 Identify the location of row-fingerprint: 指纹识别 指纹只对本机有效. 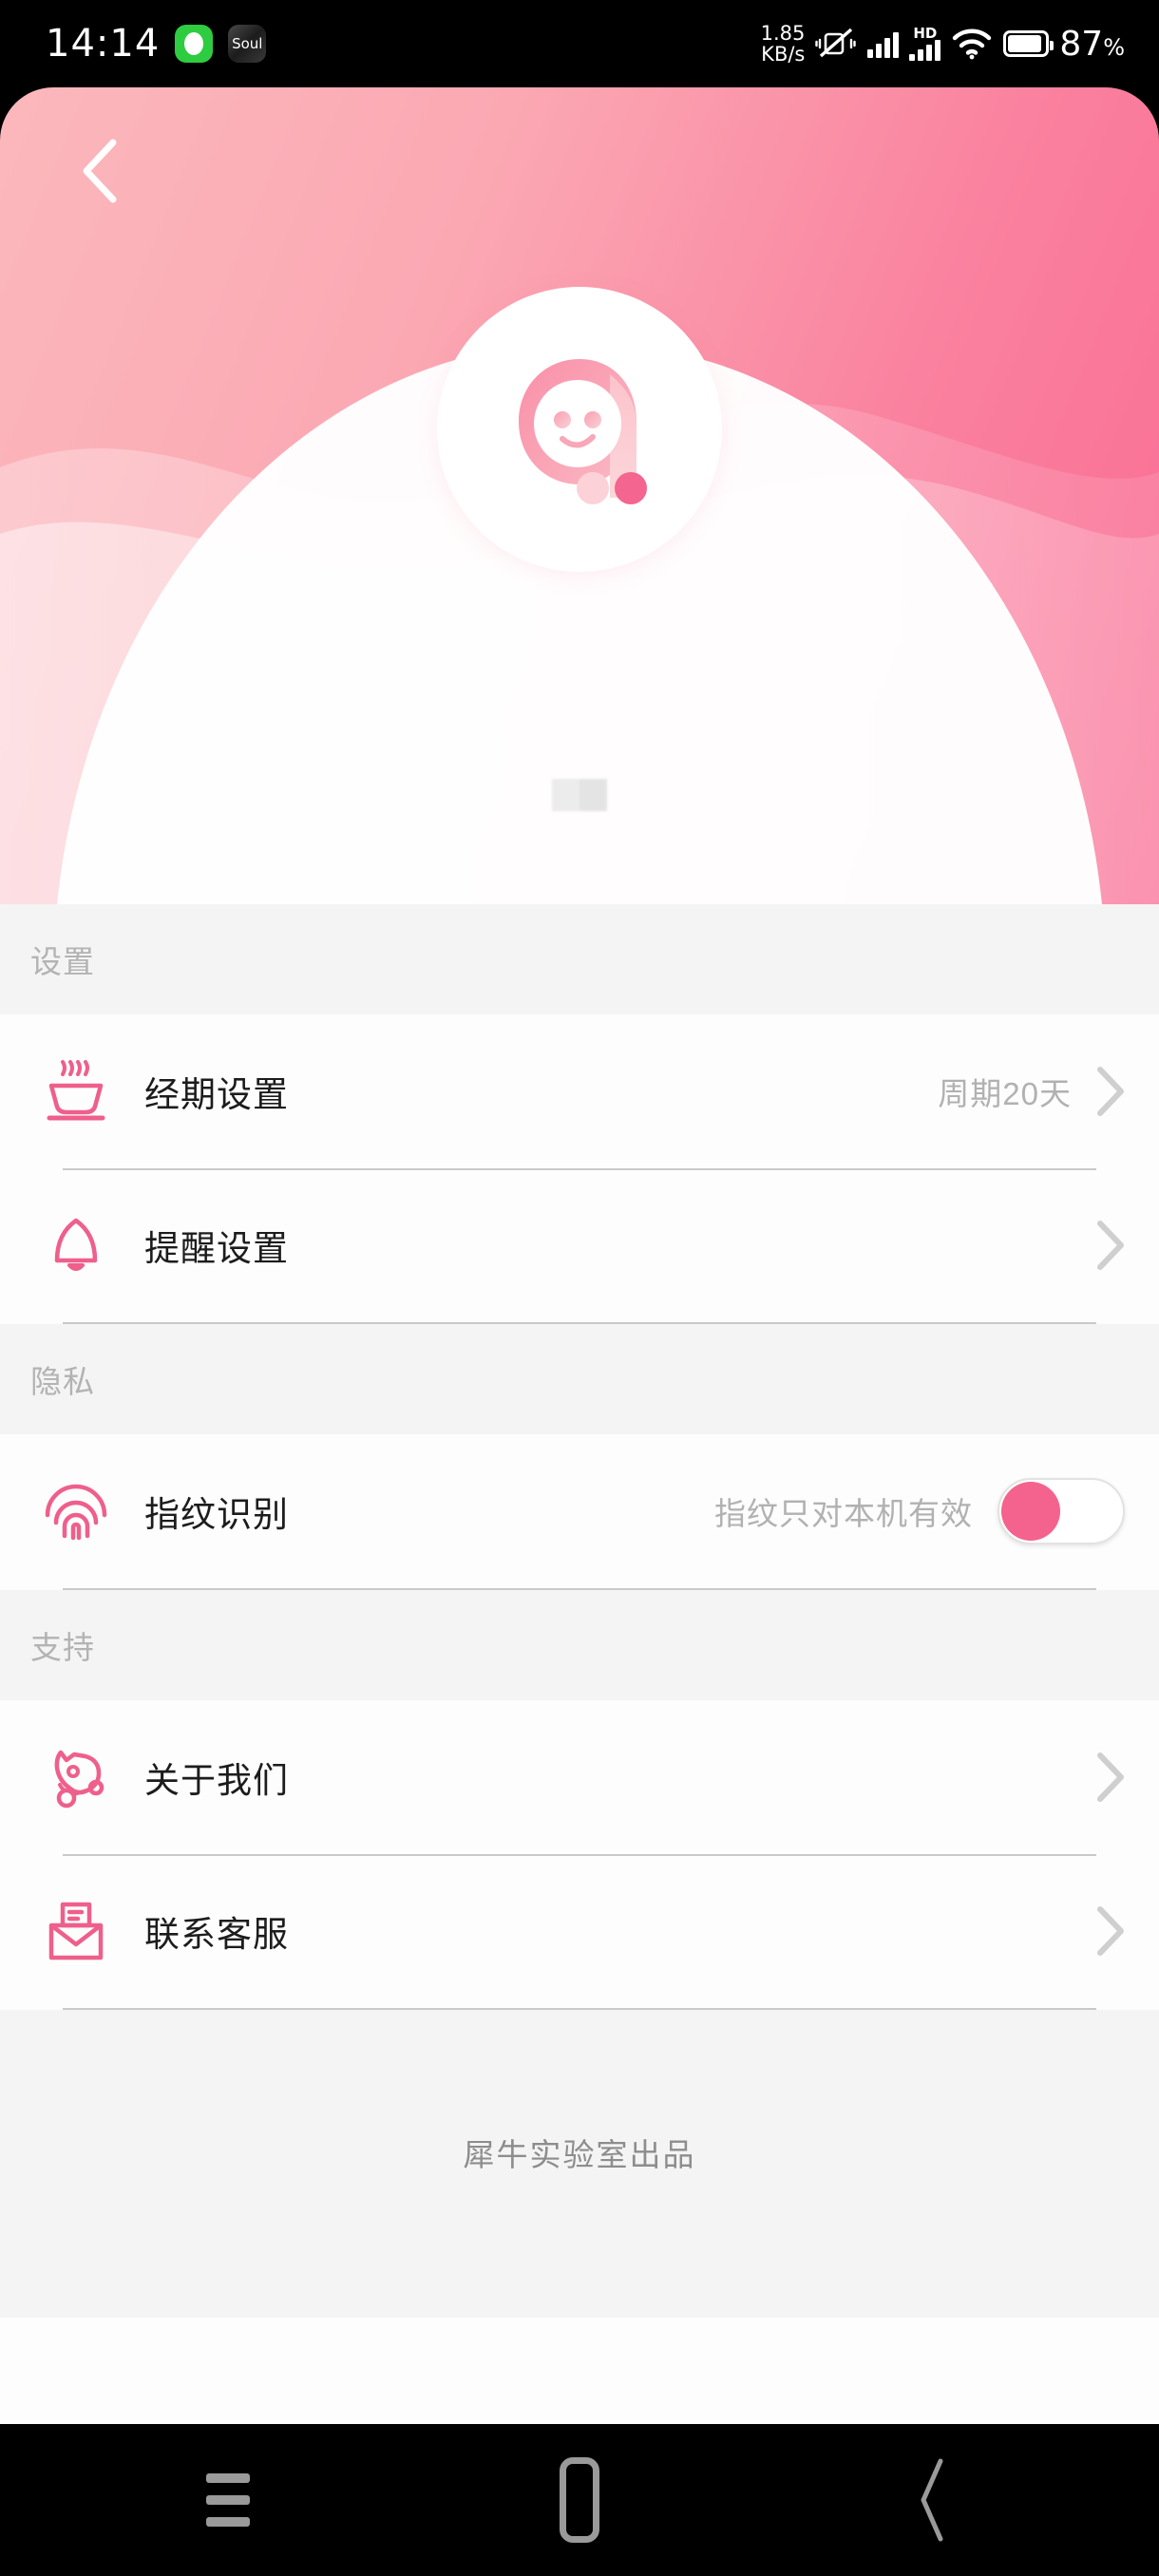
(579, 1511).